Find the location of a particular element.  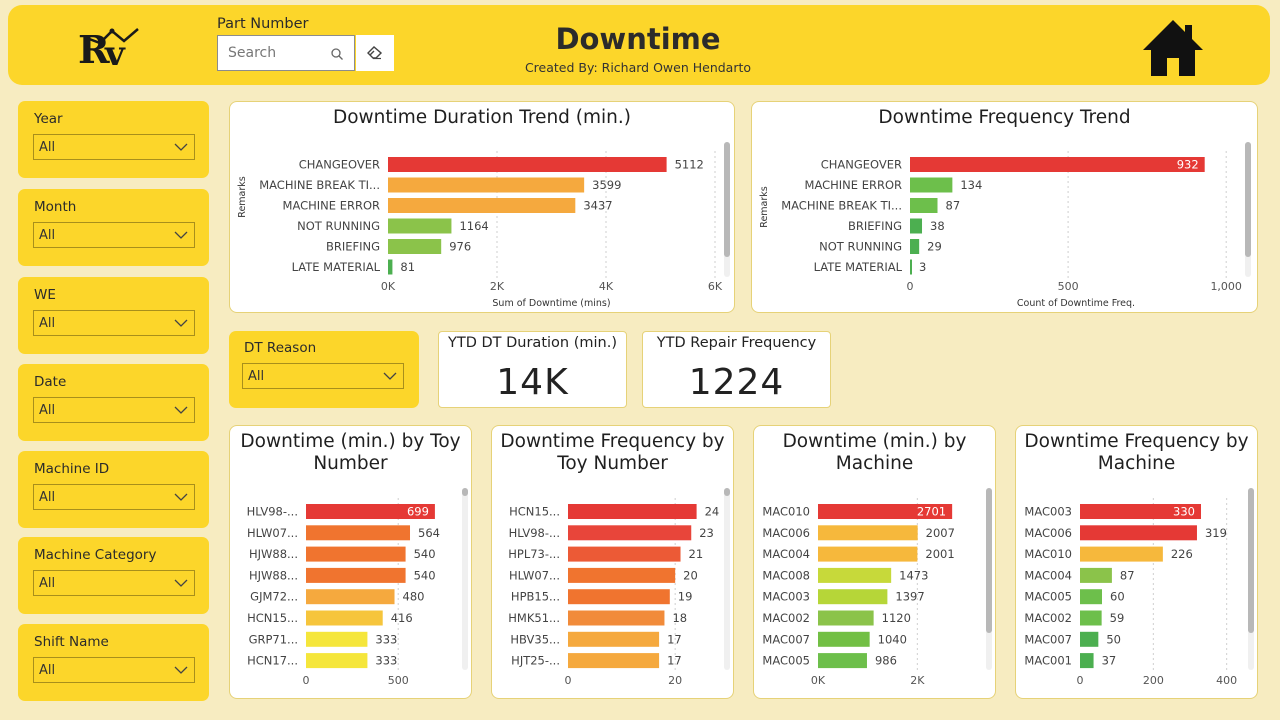

search-input is located at coordinates (276, 53).